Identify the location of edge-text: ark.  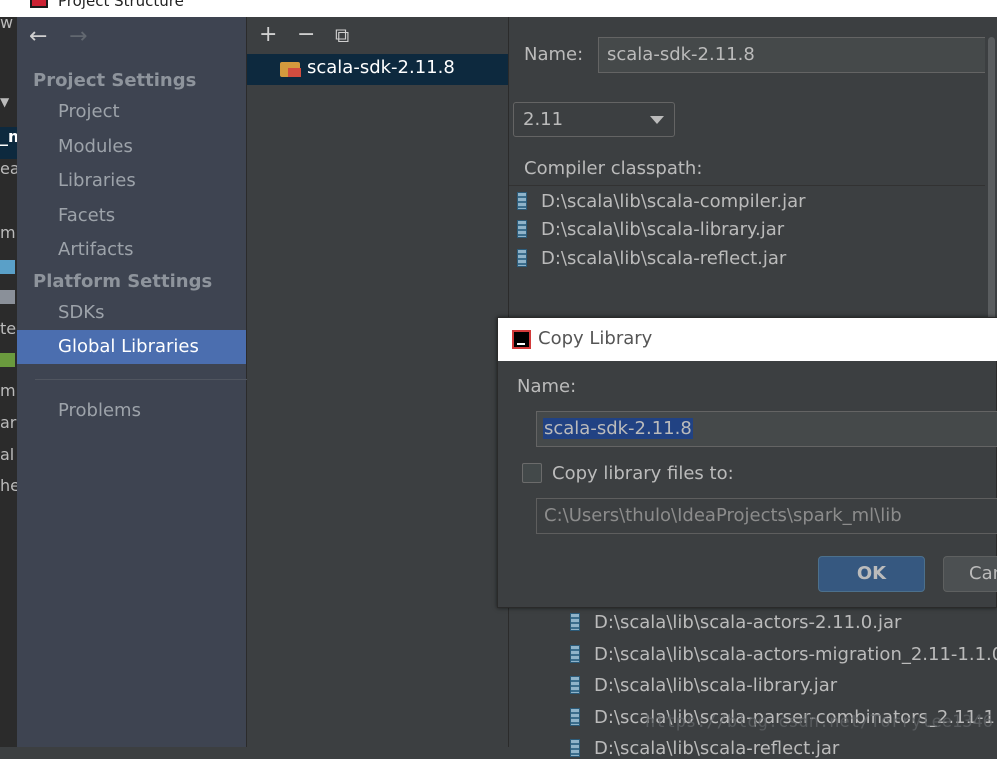
(8, 422).